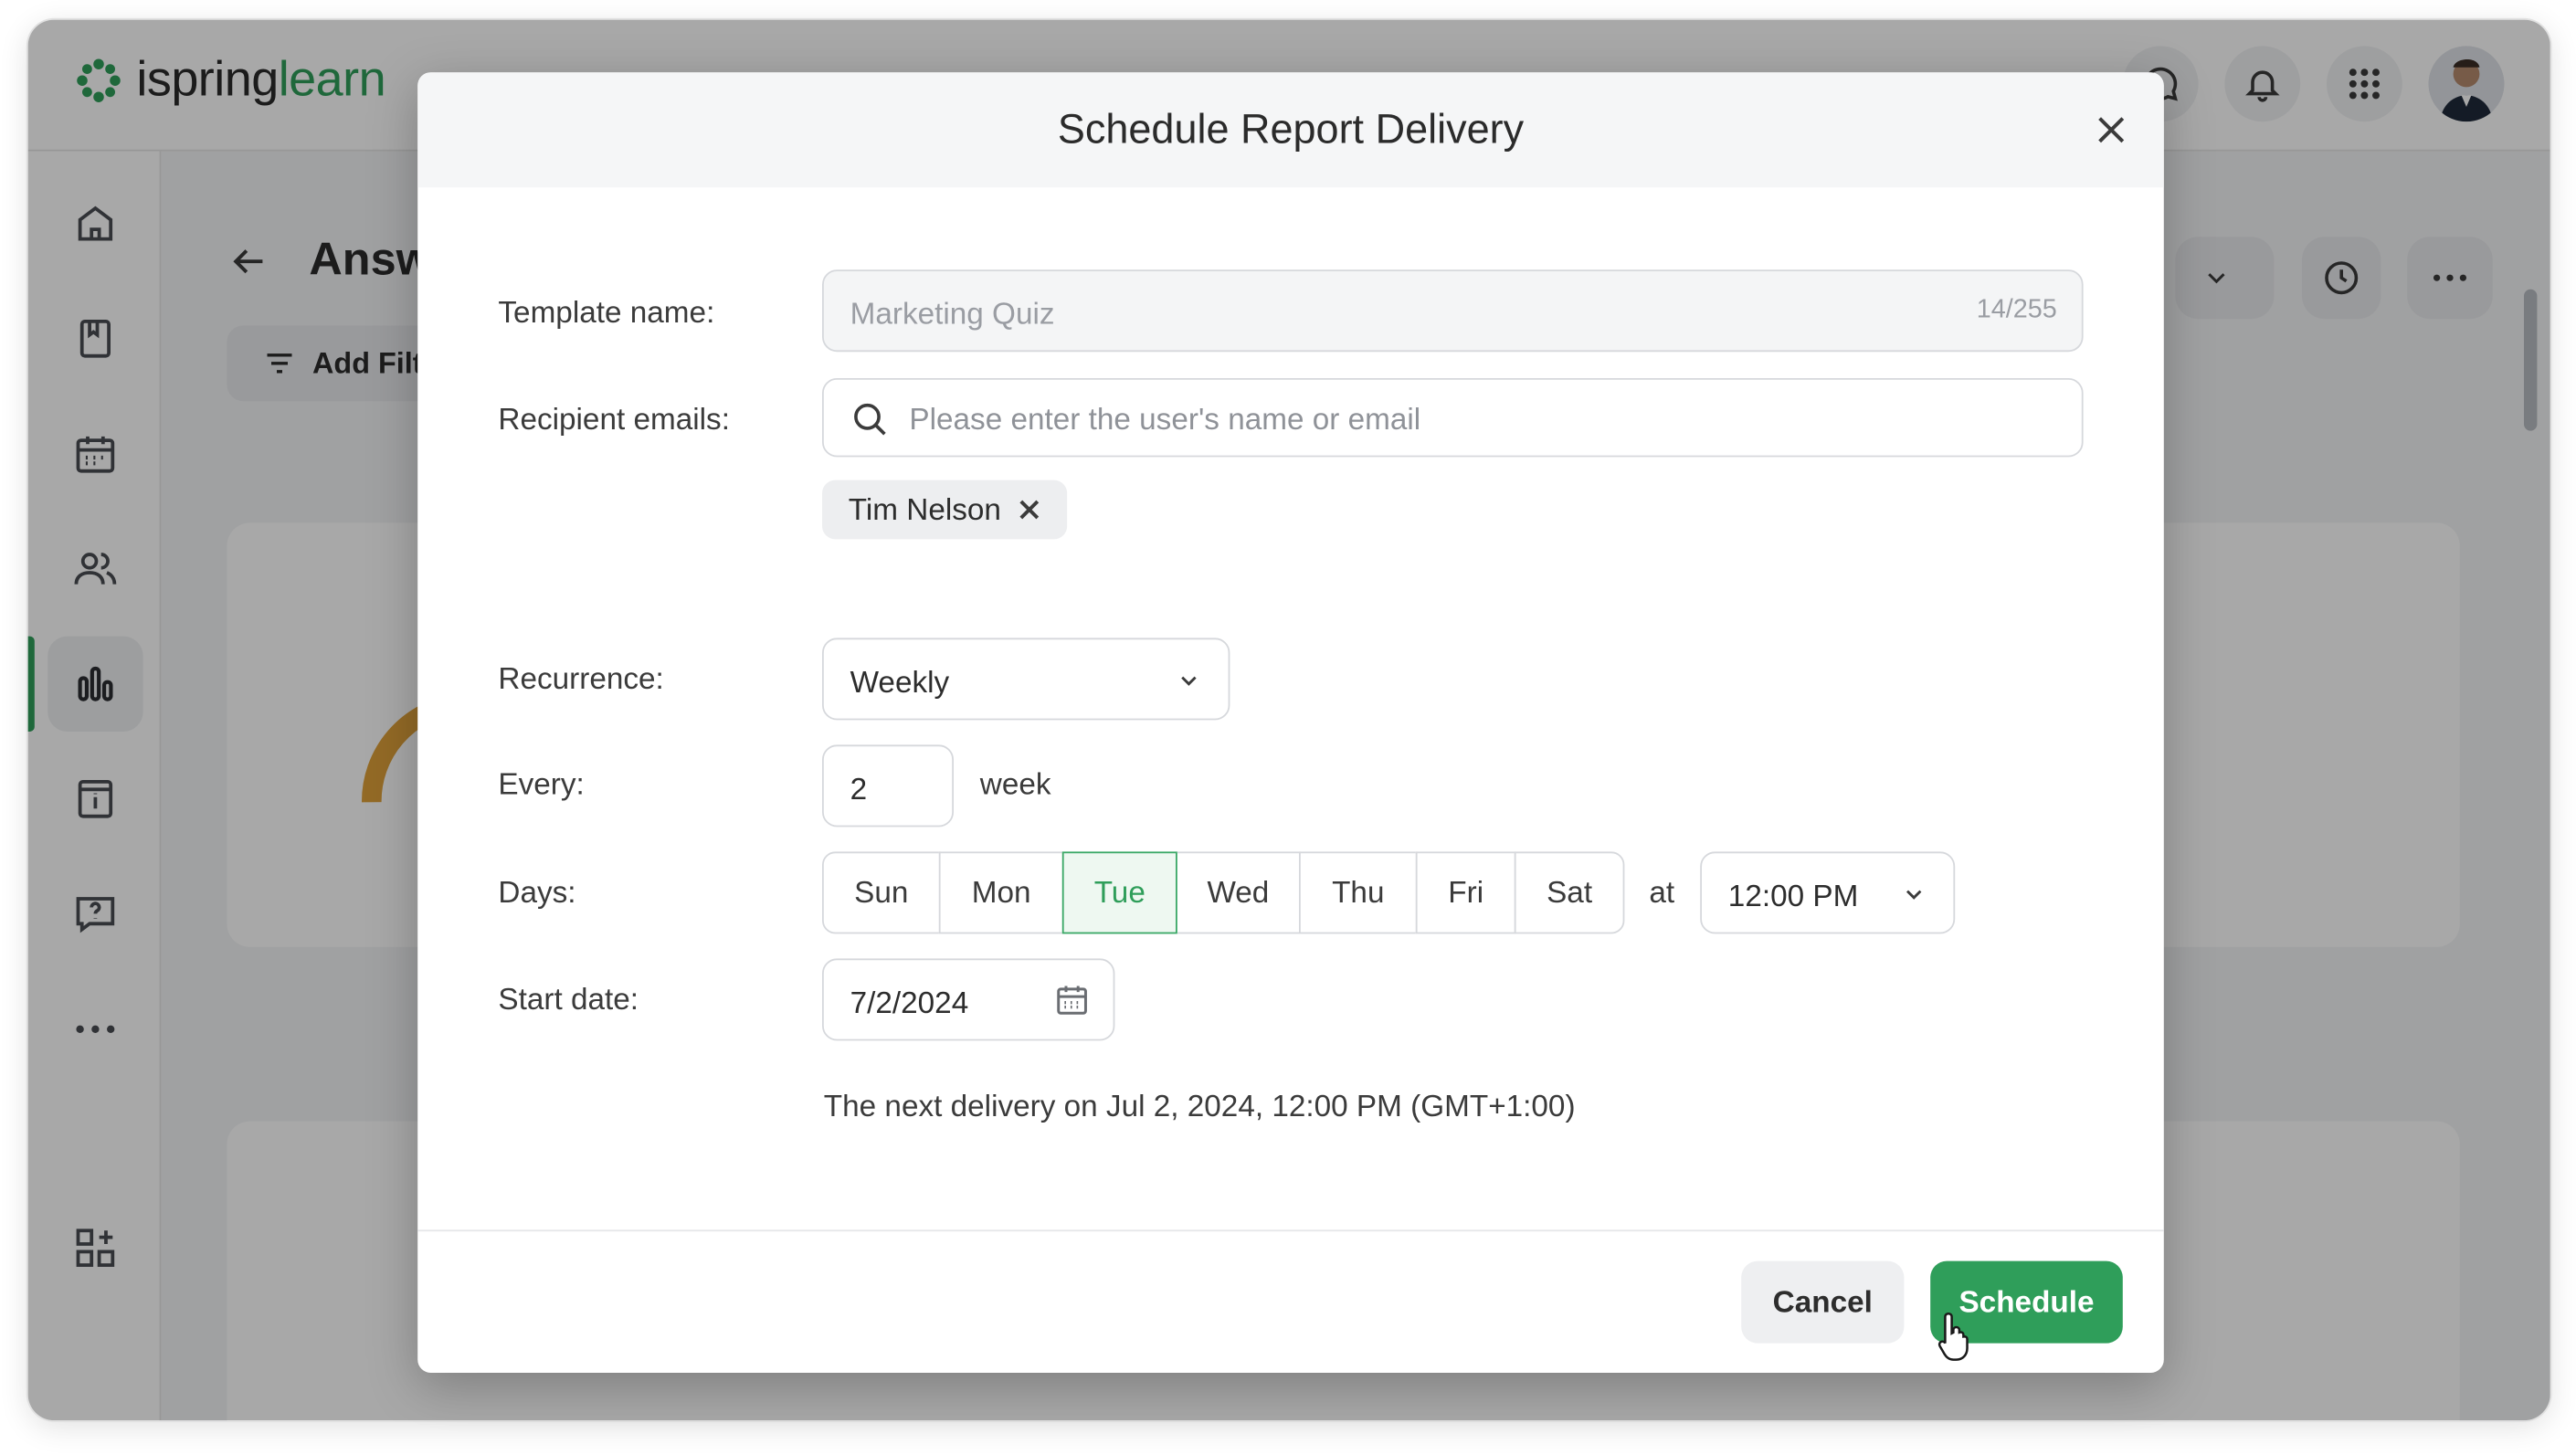 This screenshot has height=1455, width=2576. I want to click on every-input: 2, so click(888, 786).